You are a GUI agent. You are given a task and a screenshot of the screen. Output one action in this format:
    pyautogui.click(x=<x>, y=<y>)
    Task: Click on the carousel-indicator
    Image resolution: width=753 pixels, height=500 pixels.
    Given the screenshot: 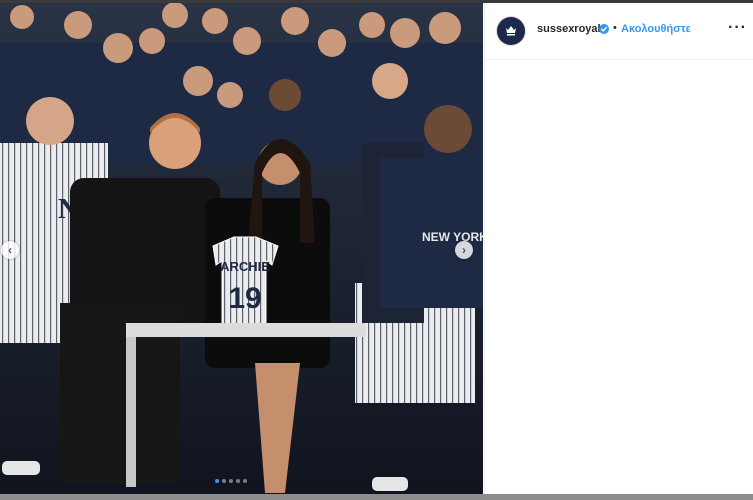 What is the action you would take?
    pyautogui.click(x=231, y=481)
    